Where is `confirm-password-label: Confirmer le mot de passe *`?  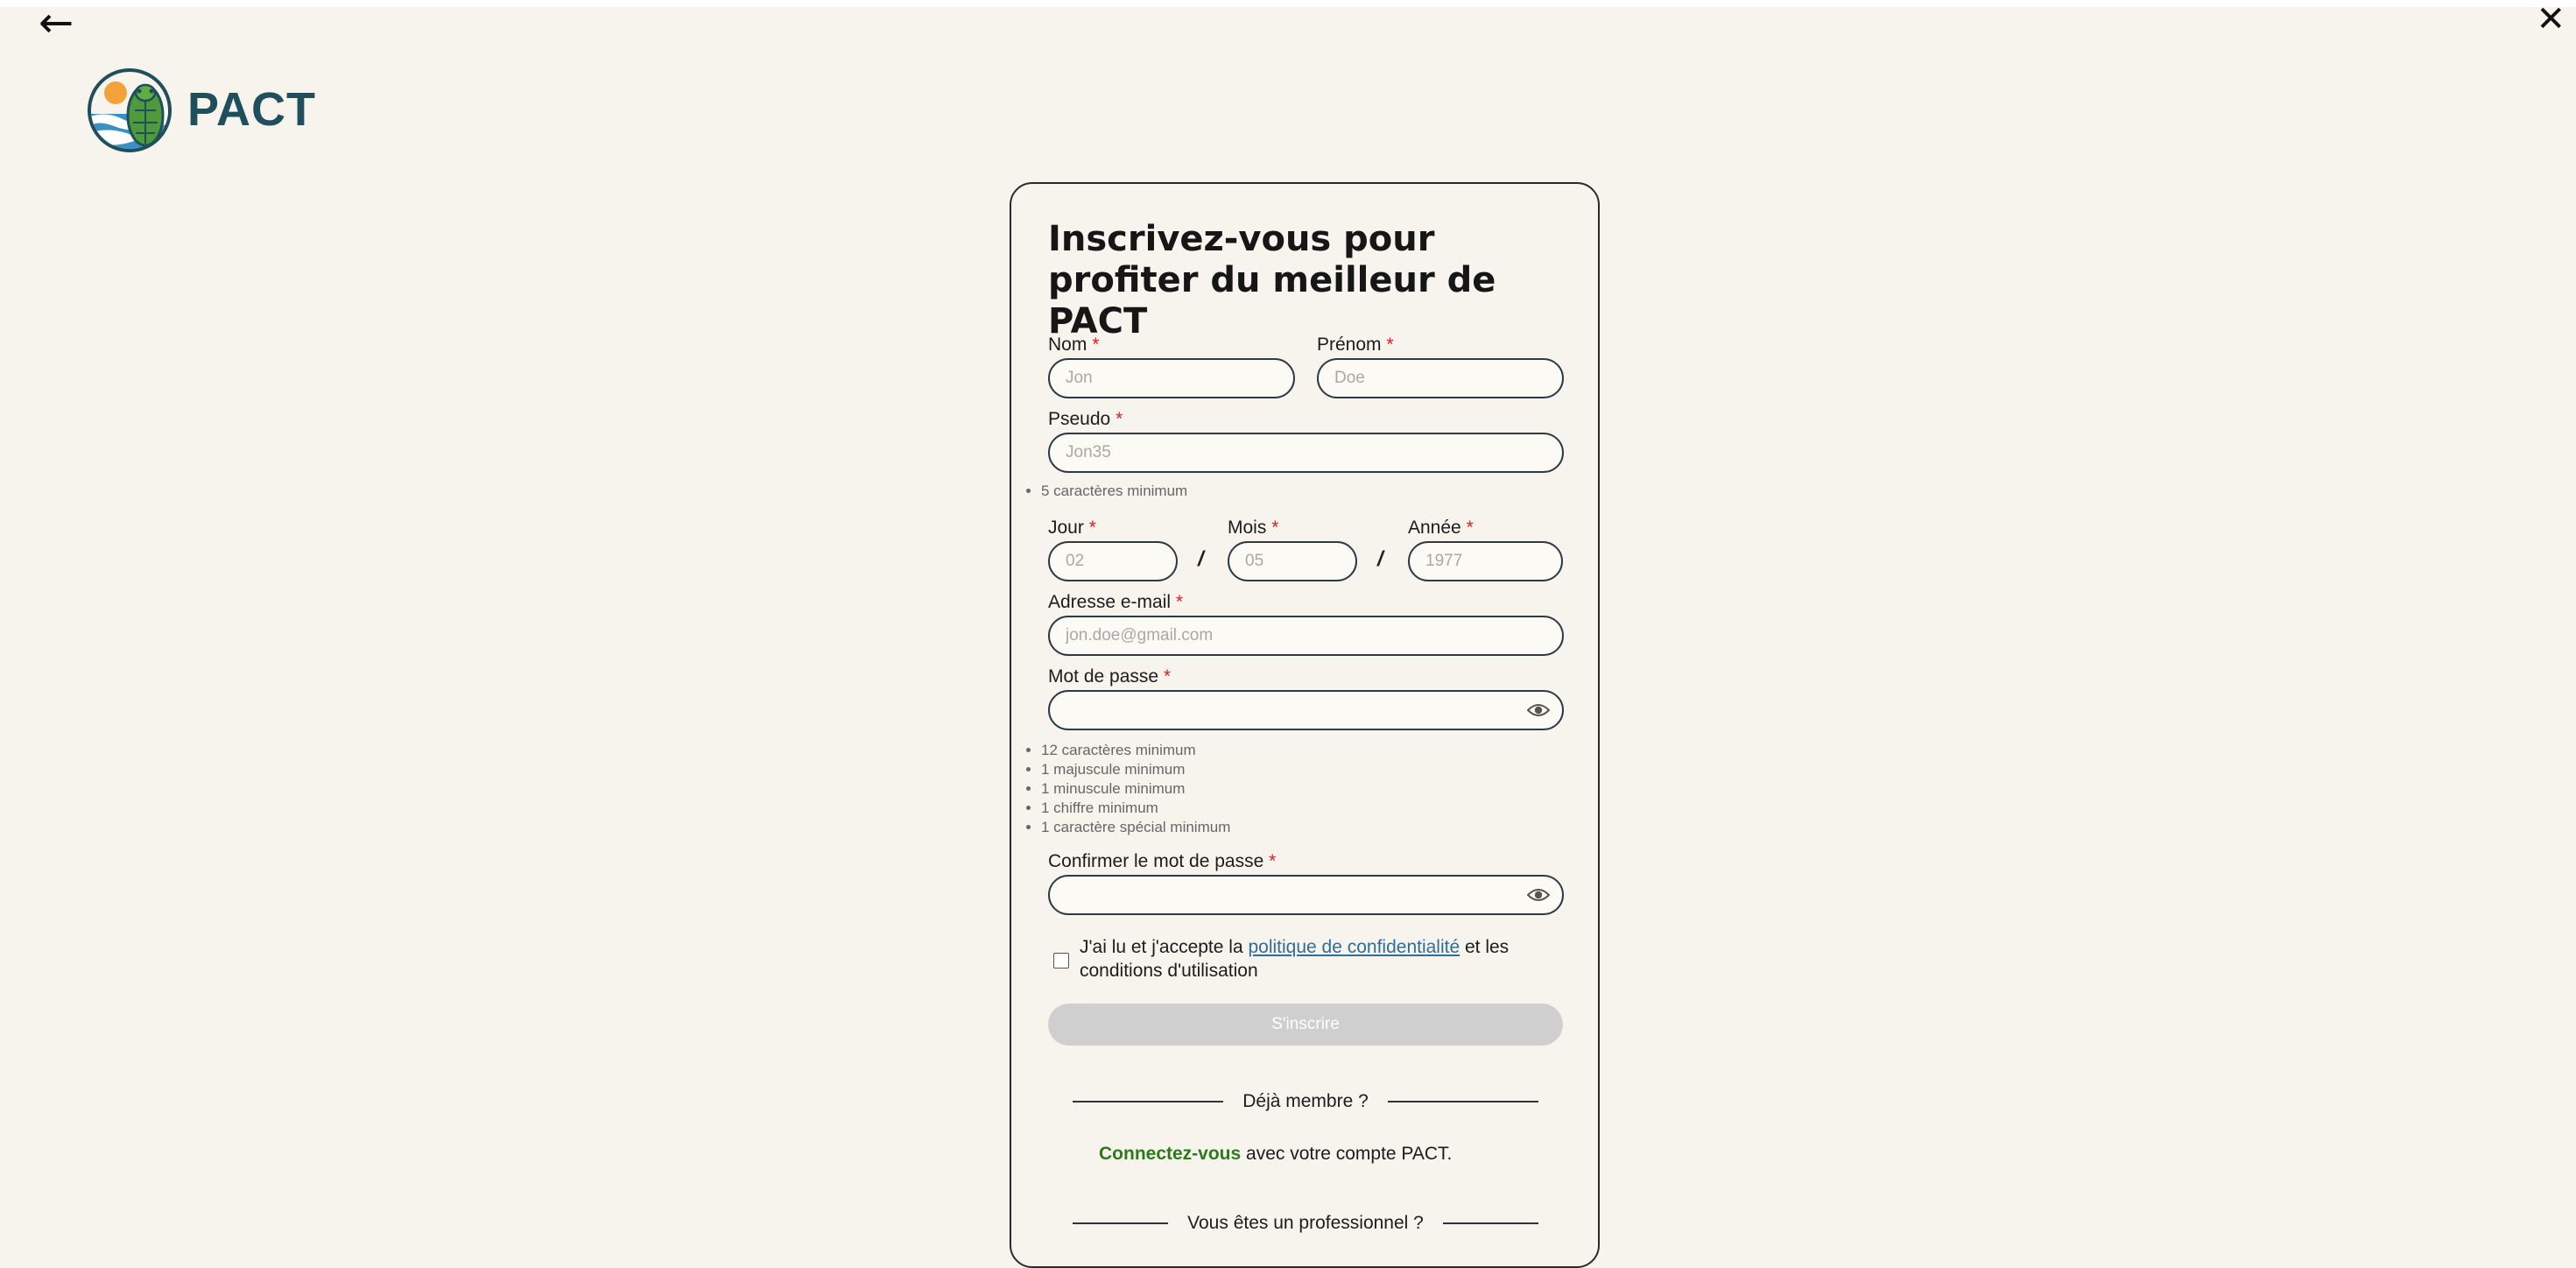
confirm-password-label: Confirmer le mot de passe * is located at coordinates (1162, 861).